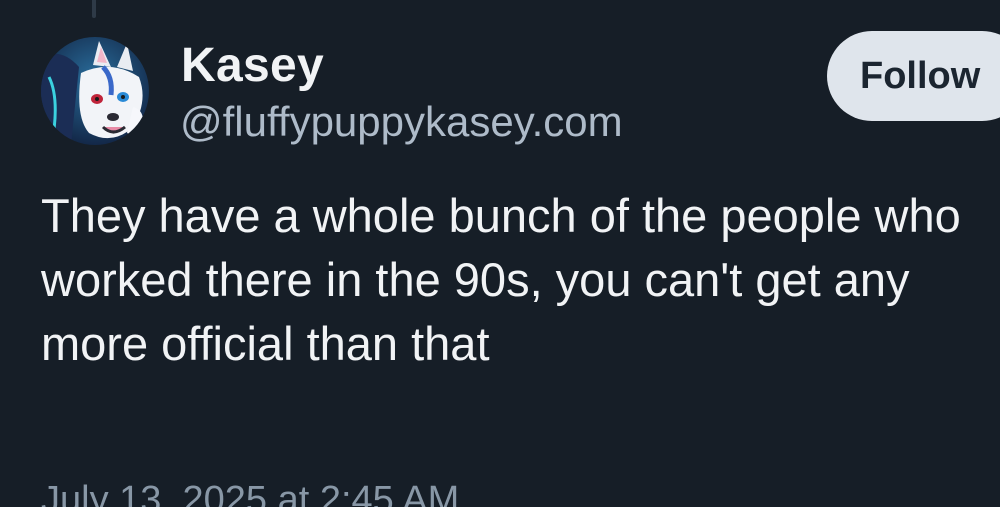 The height and width of the screenshot is (507, 1000). What do you see at coordinates (94, 9) in the screenshot?
I see `thread-connector-line` at bounding box center [94, 9].